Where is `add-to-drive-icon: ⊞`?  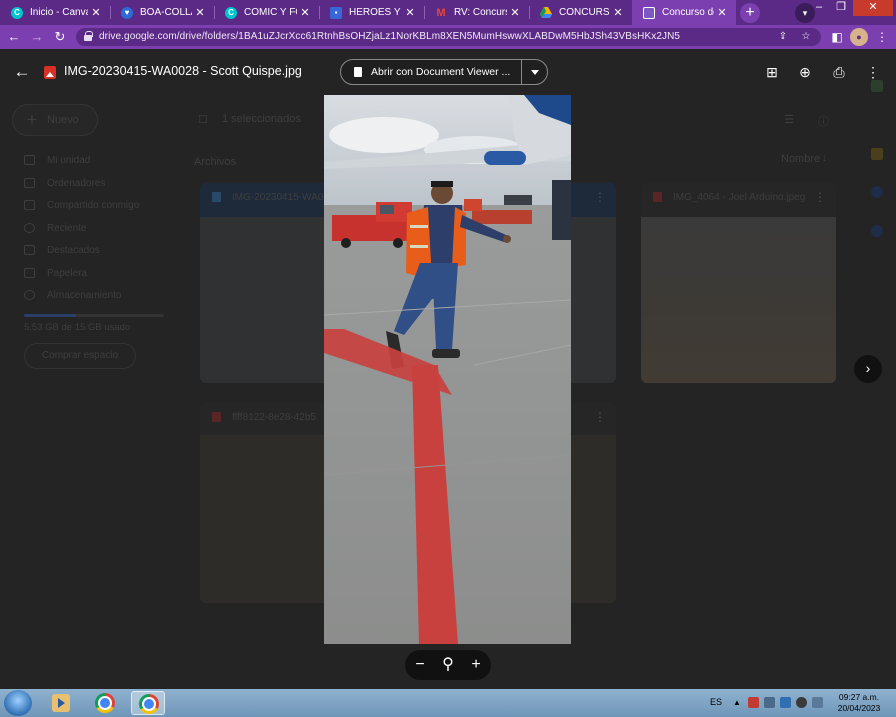
add-to-drive-icon: ⊞ is located at coordinates (772, 72).